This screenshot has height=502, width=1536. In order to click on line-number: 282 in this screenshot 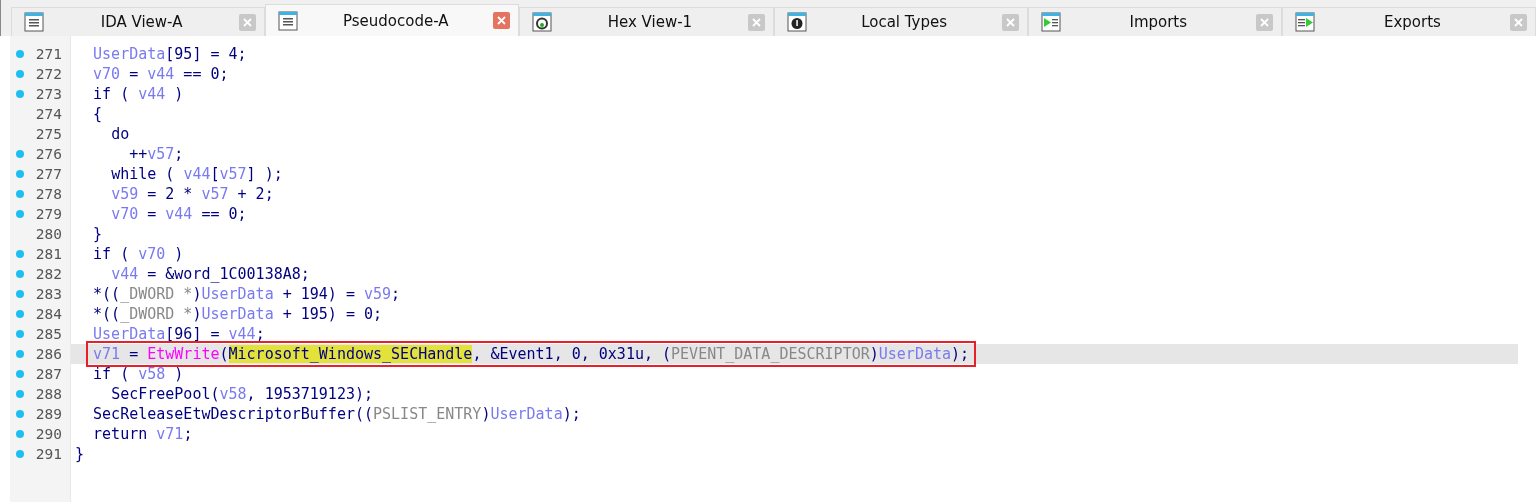, I will do `click(48, 274)`.